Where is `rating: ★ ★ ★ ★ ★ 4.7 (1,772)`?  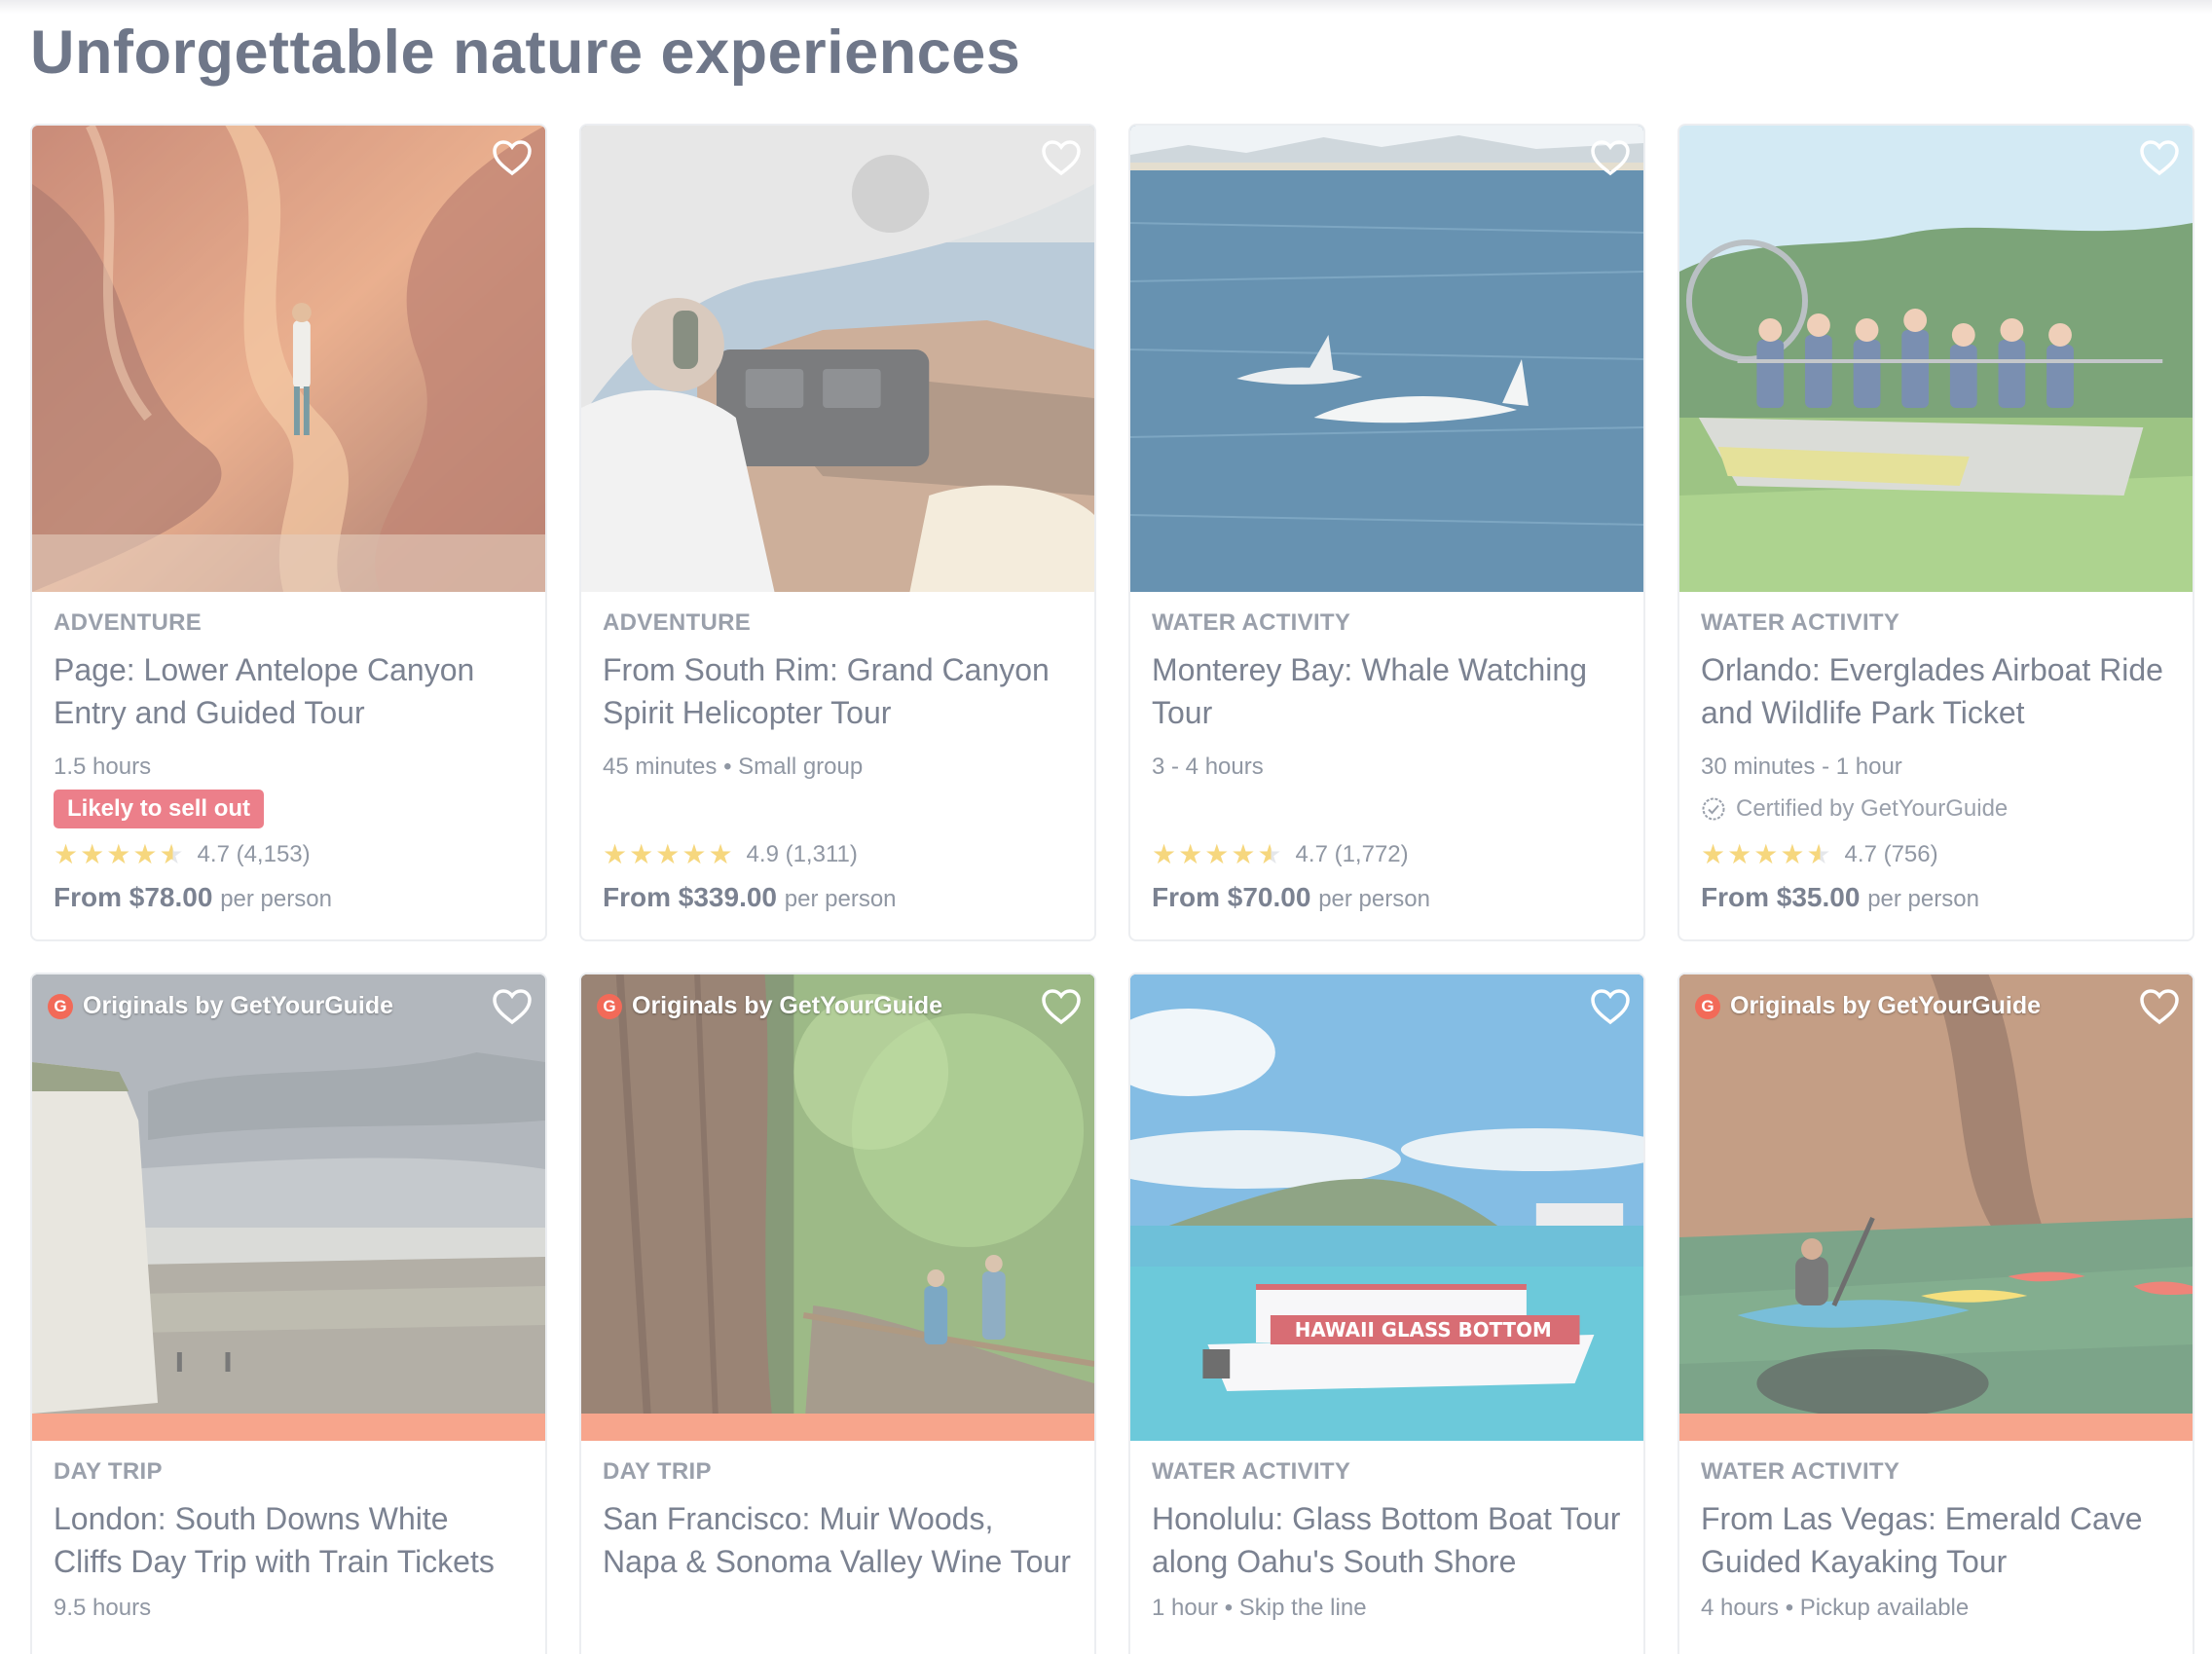
rating: ★ ★ ★ ★ ★ 4.7 (1,772) is located at coordinates (1387, 854).